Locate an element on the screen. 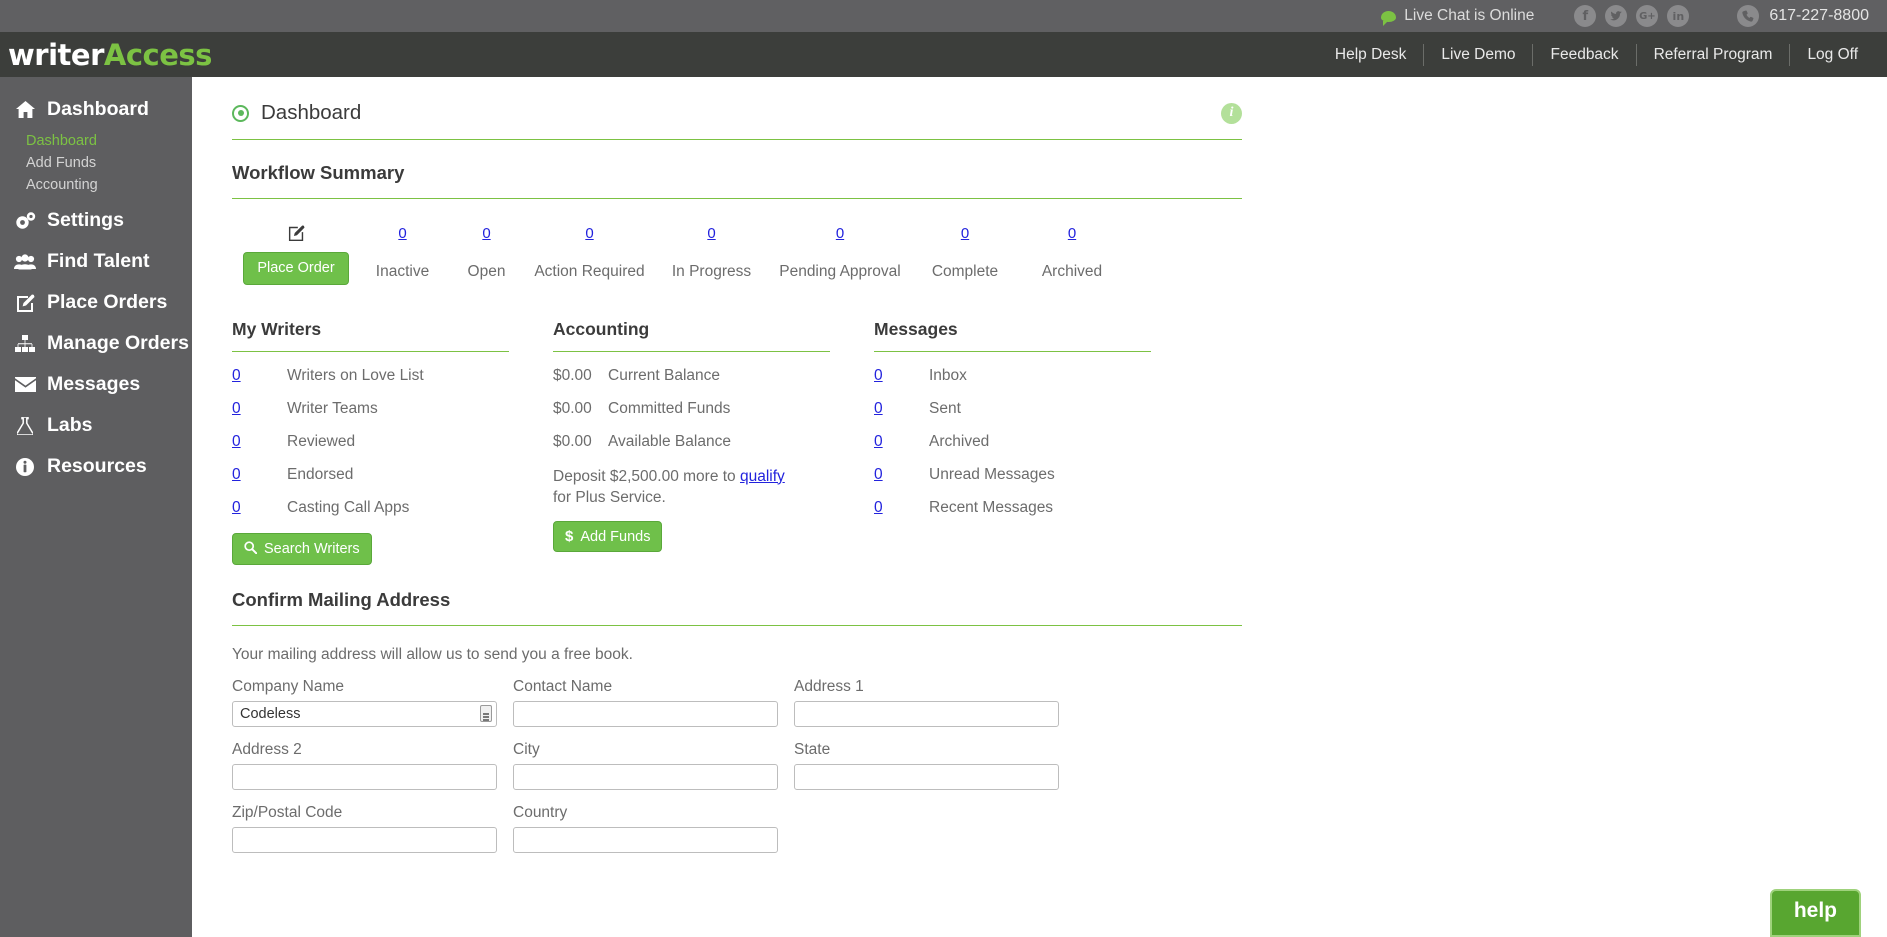  my-writers-count-love-list: 0 is located at coordinates (236, 375).